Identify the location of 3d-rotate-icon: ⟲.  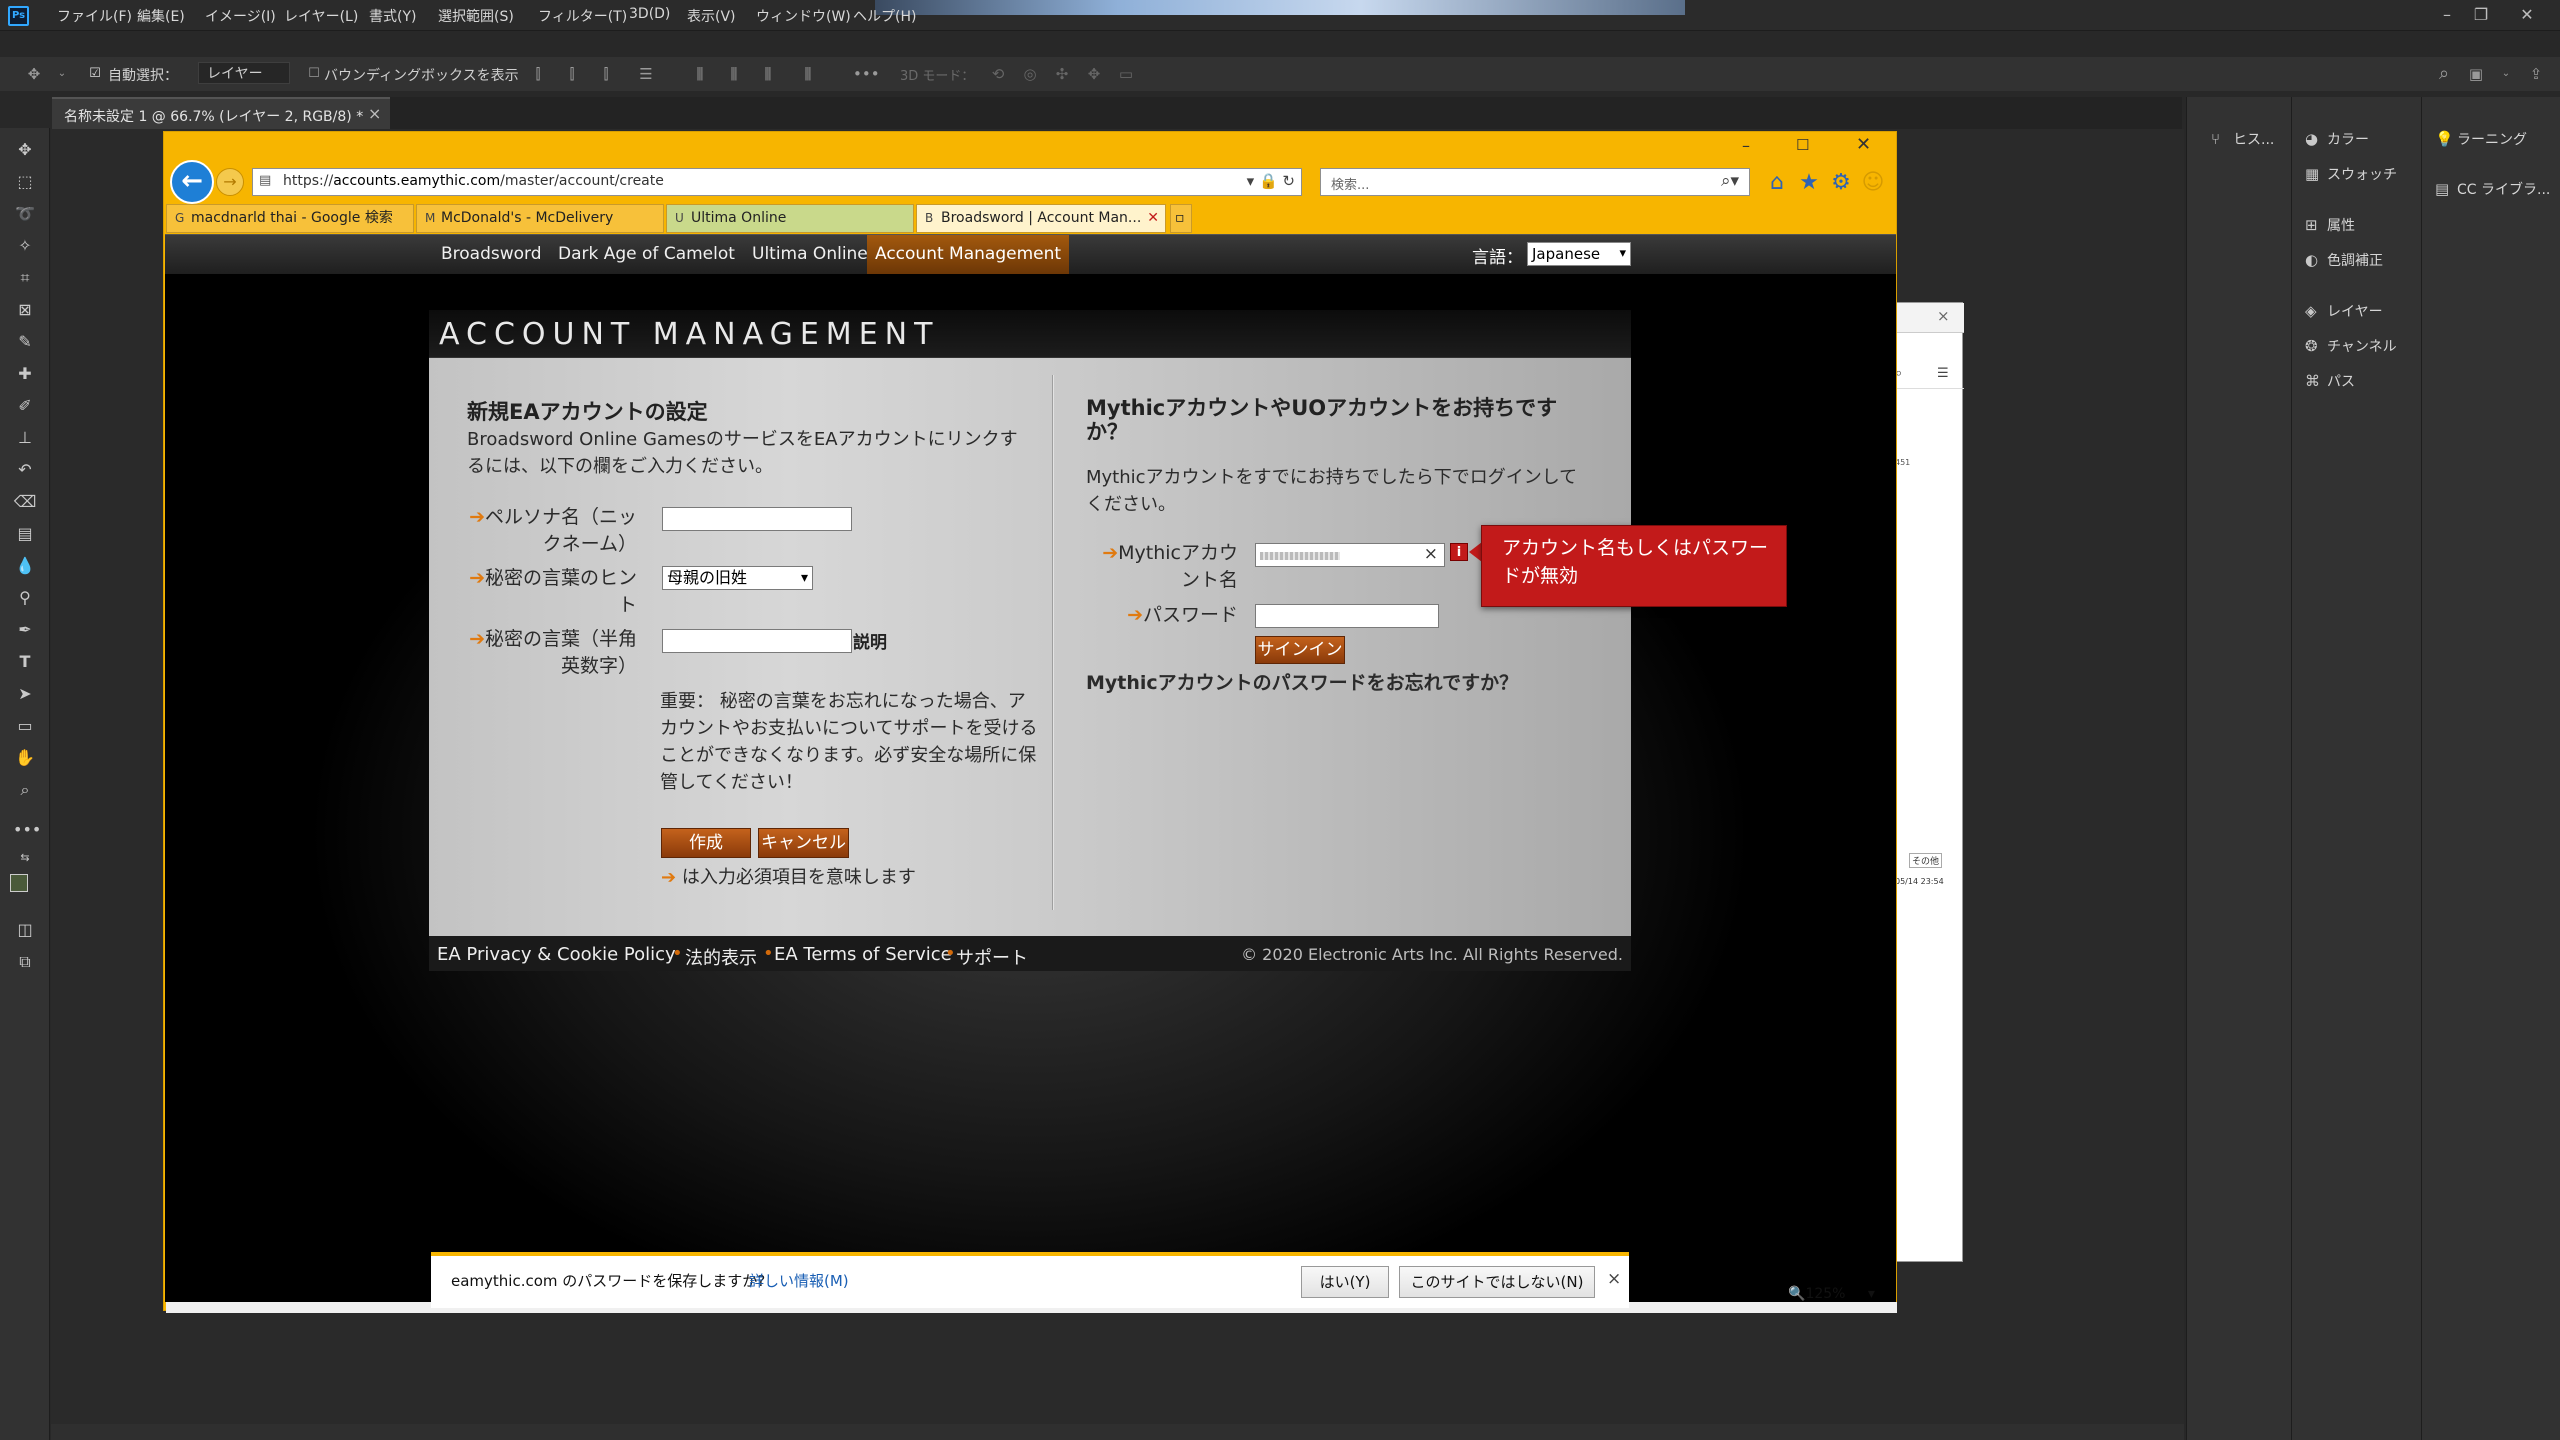
(998, 74).